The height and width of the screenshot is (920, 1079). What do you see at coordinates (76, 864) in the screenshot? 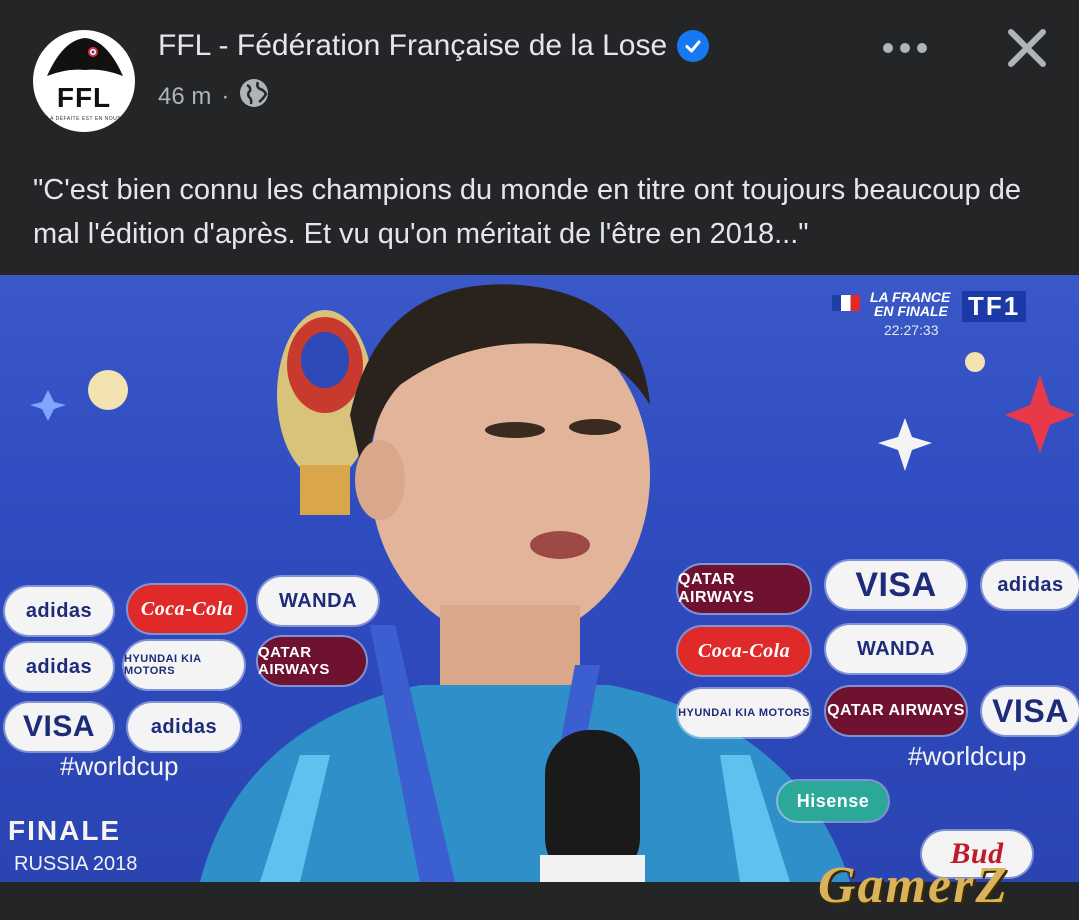
I see `lower-left-subtitle: RUSSIA 2018` at bounding box center [76, 864].